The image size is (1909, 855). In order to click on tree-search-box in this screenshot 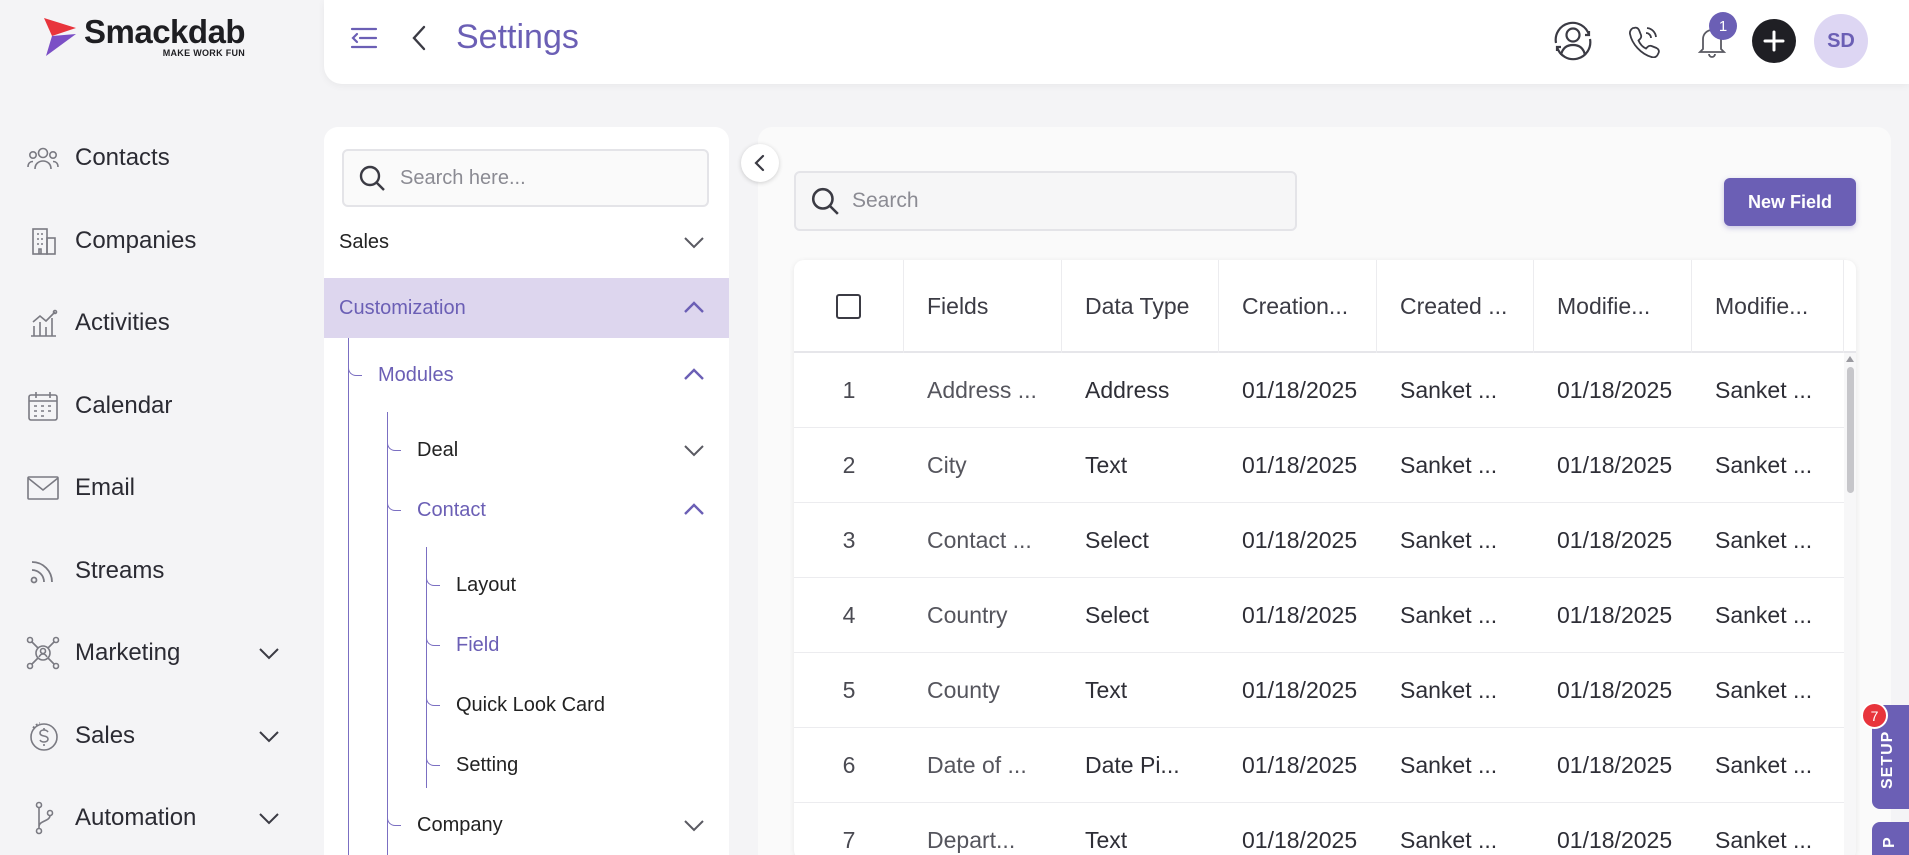, I will do `click(525, 178)`.